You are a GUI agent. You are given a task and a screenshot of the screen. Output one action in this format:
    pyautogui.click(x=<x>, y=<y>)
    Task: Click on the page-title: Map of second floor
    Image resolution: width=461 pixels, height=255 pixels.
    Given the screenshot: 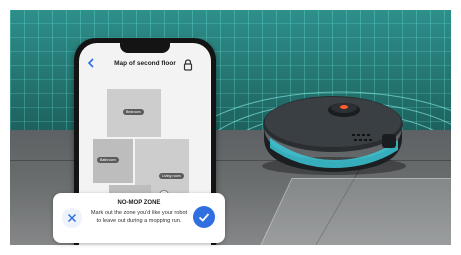 What is the action you would take?
    pyautogui.click(x=145, y=63)
    